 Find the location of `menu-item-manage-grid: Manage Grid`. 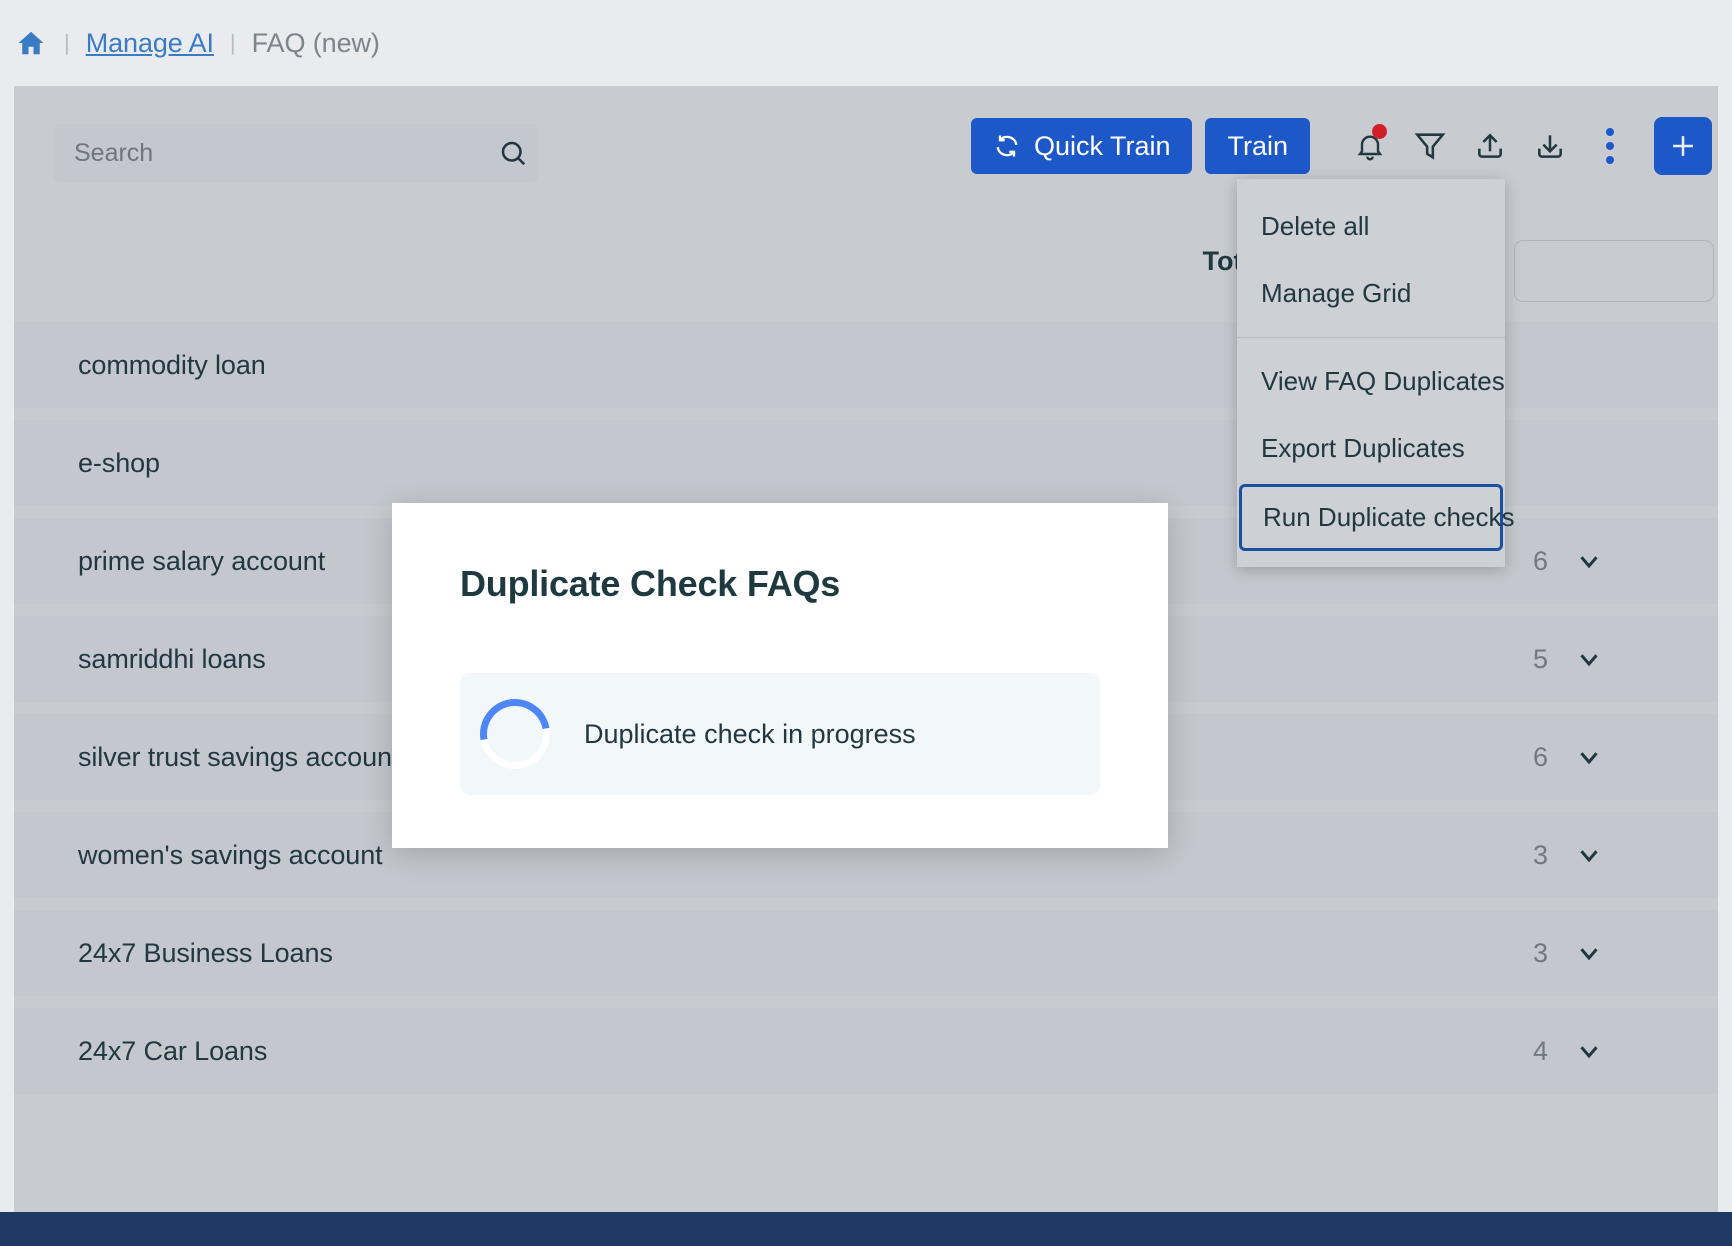

menu-item-manage-grid: Manage Grid is located at coordinates (1371, 293).